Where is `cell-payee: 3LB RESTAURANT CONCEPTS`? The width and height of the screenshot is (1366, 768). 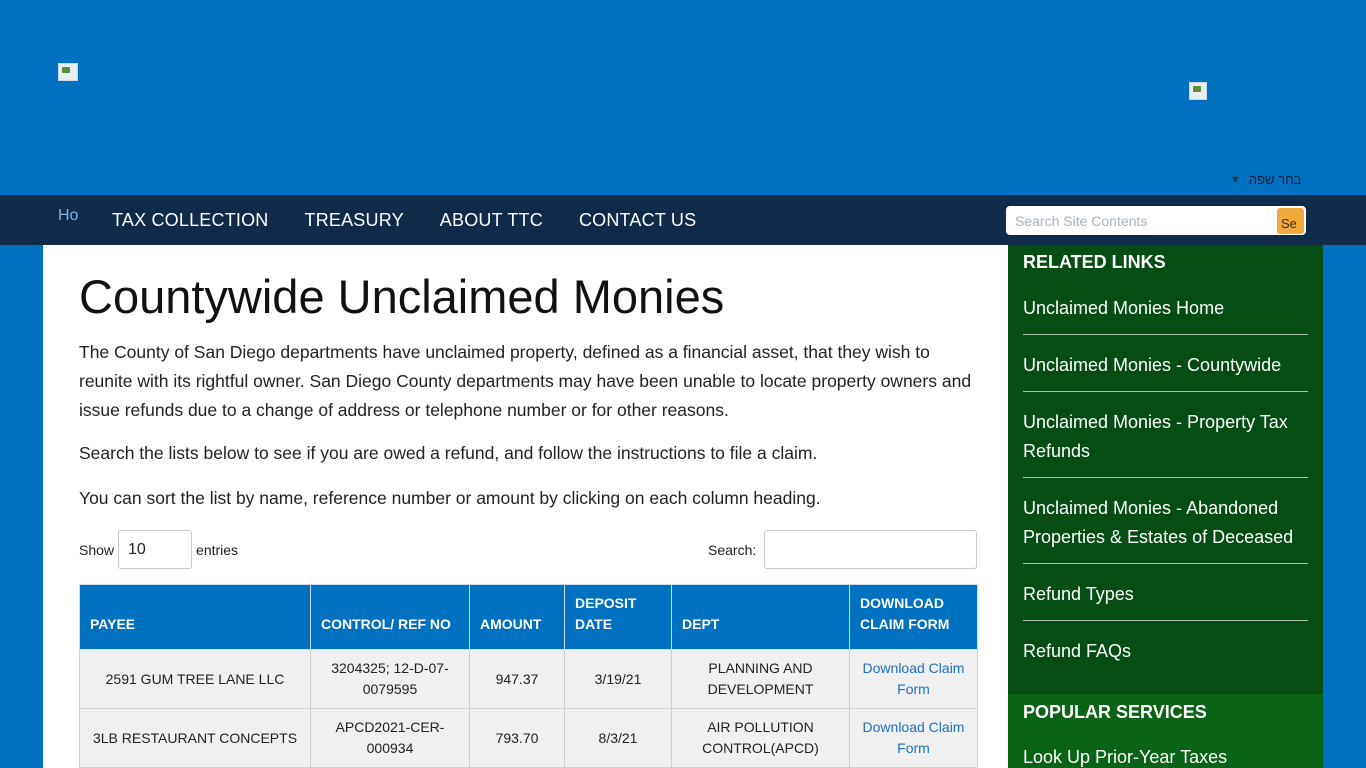 cell-payee: 3LB RESTAURANT CONCEPTS is located at coordinates (195, 738).